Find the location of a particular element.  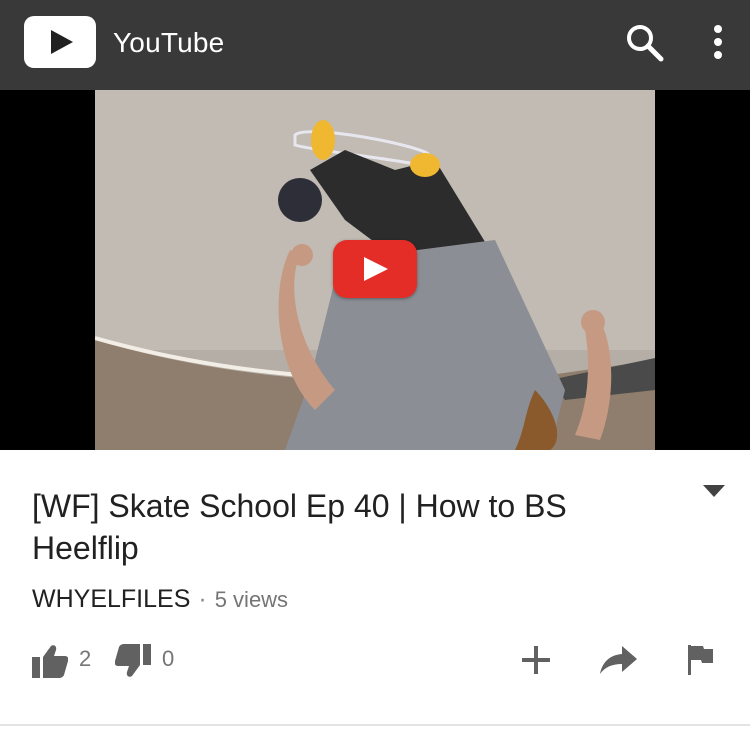

flag-icon is located at coordinates (700, 660).